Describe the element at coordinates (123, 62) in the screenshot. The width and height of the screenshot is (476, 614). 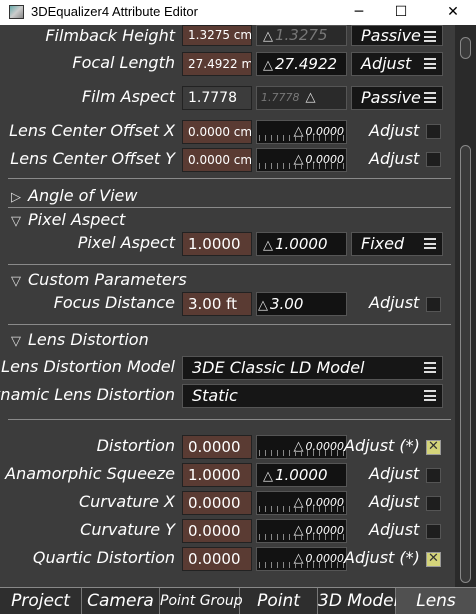
I see `focal-length-label: Focal Length` at that location.